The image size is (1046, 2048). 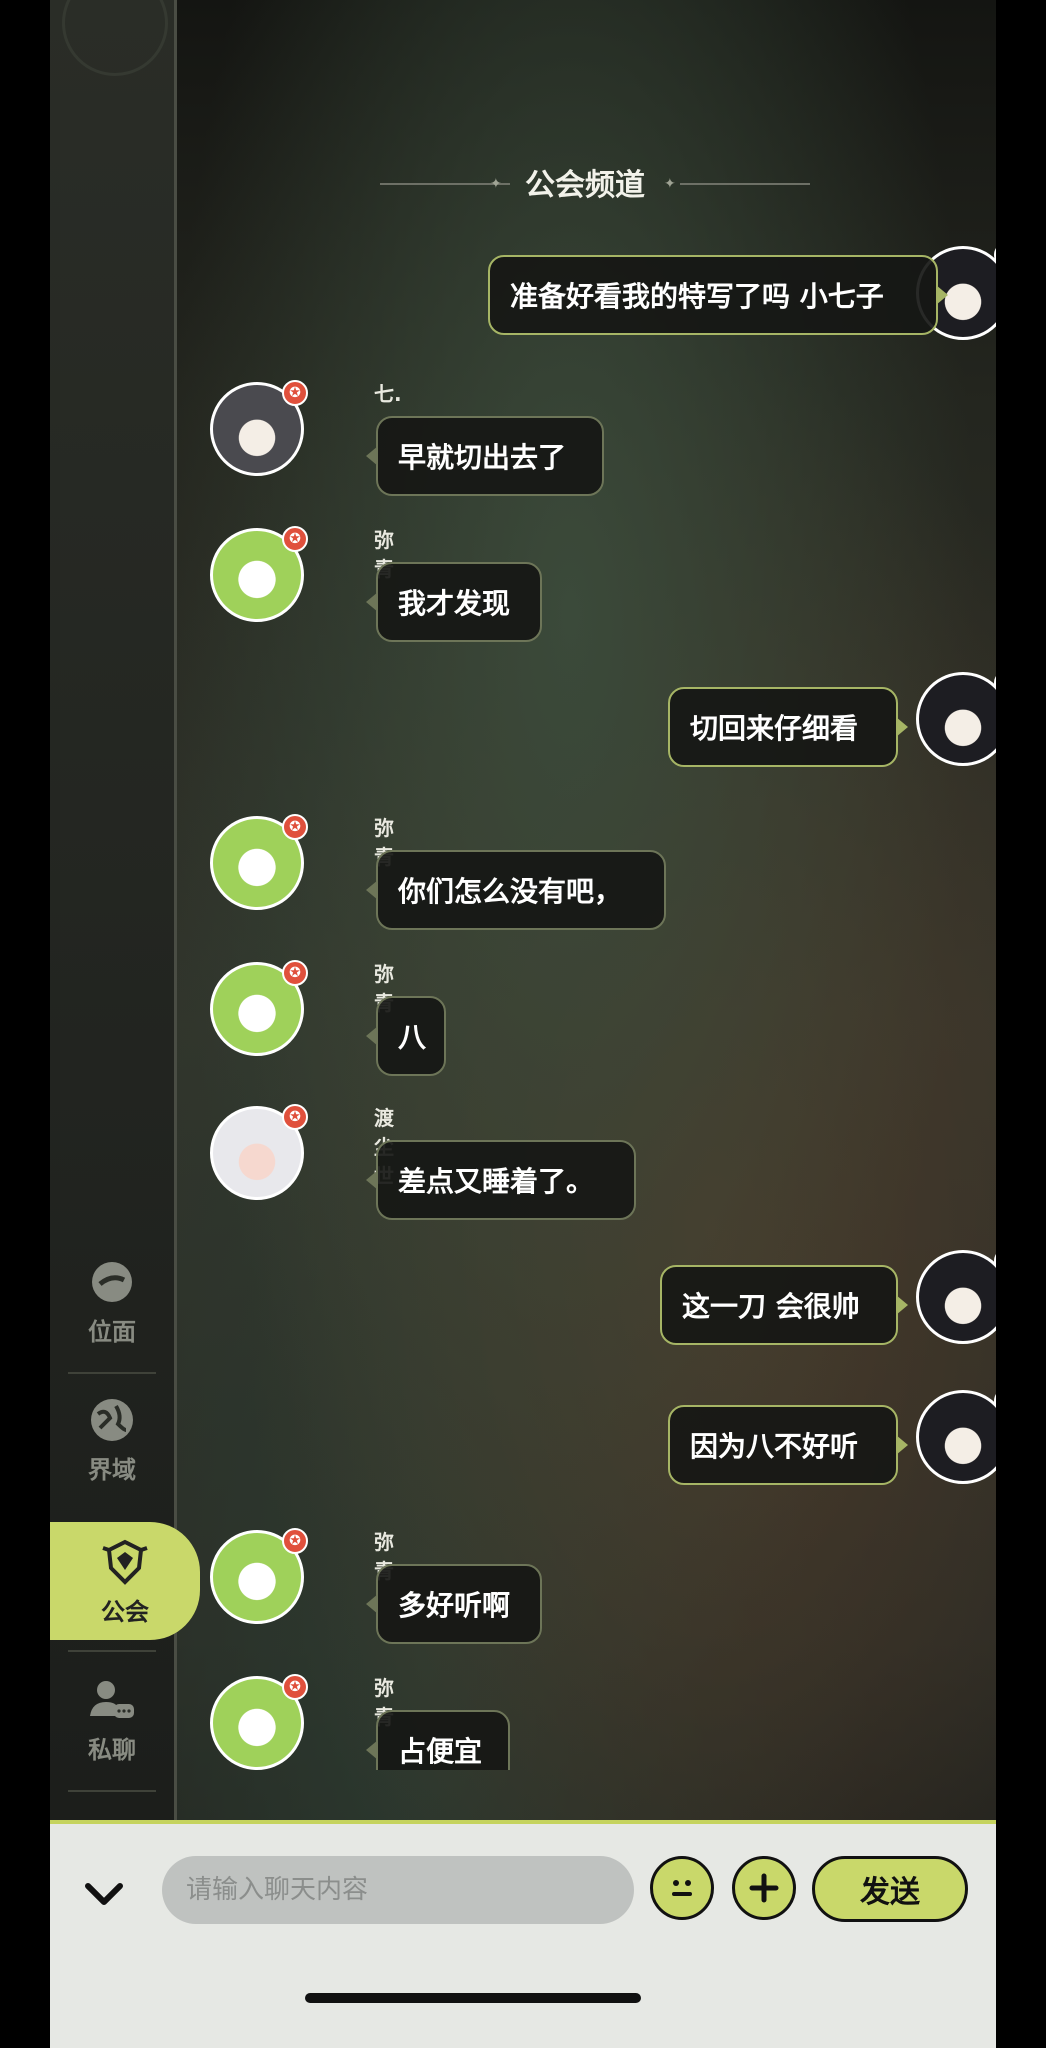 I want to click on private-chat-icon, so click(x=112, y=1699).